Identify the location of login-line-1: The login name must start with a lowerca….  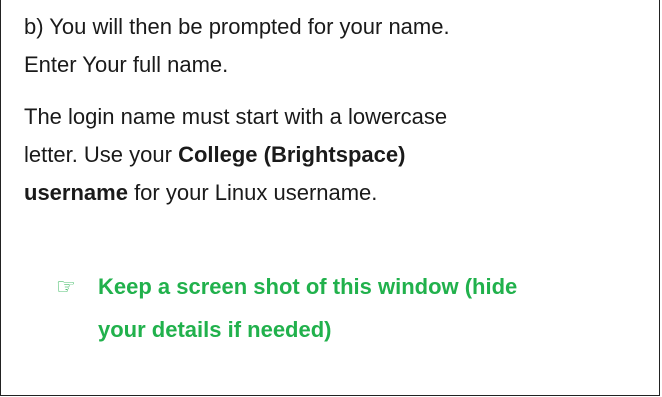
(236, 116).